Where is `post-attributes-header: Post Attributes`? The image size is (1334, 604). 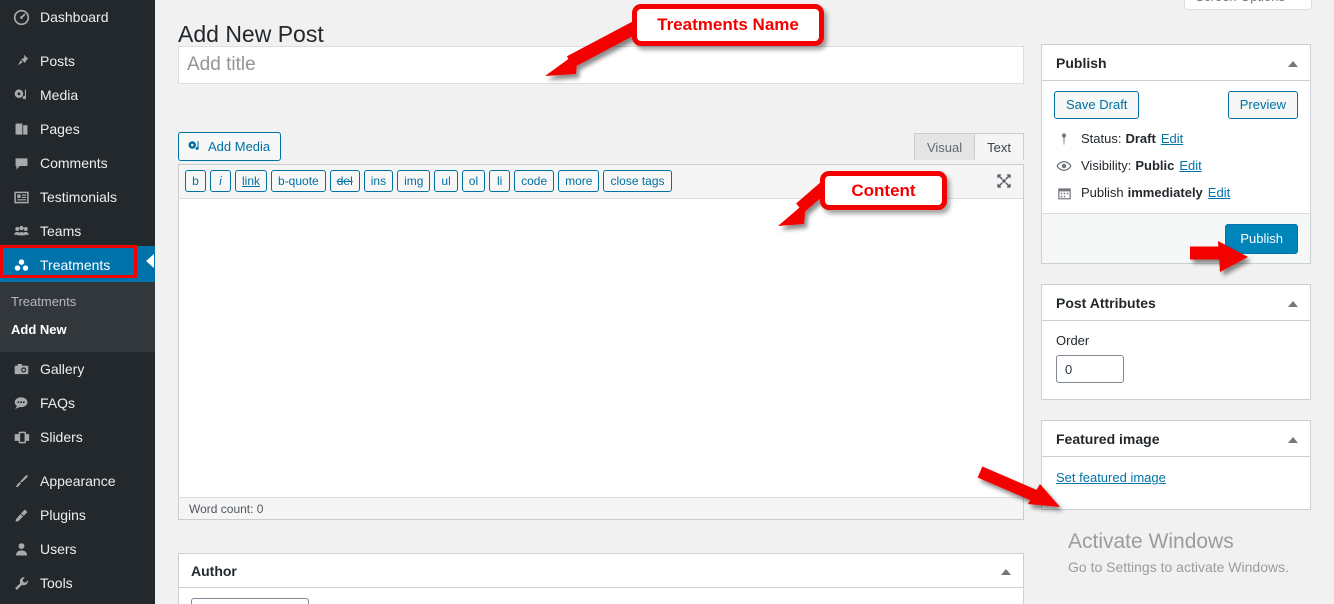 post-attributes-header: Post Attributes is located at coordinates (1176, 303).